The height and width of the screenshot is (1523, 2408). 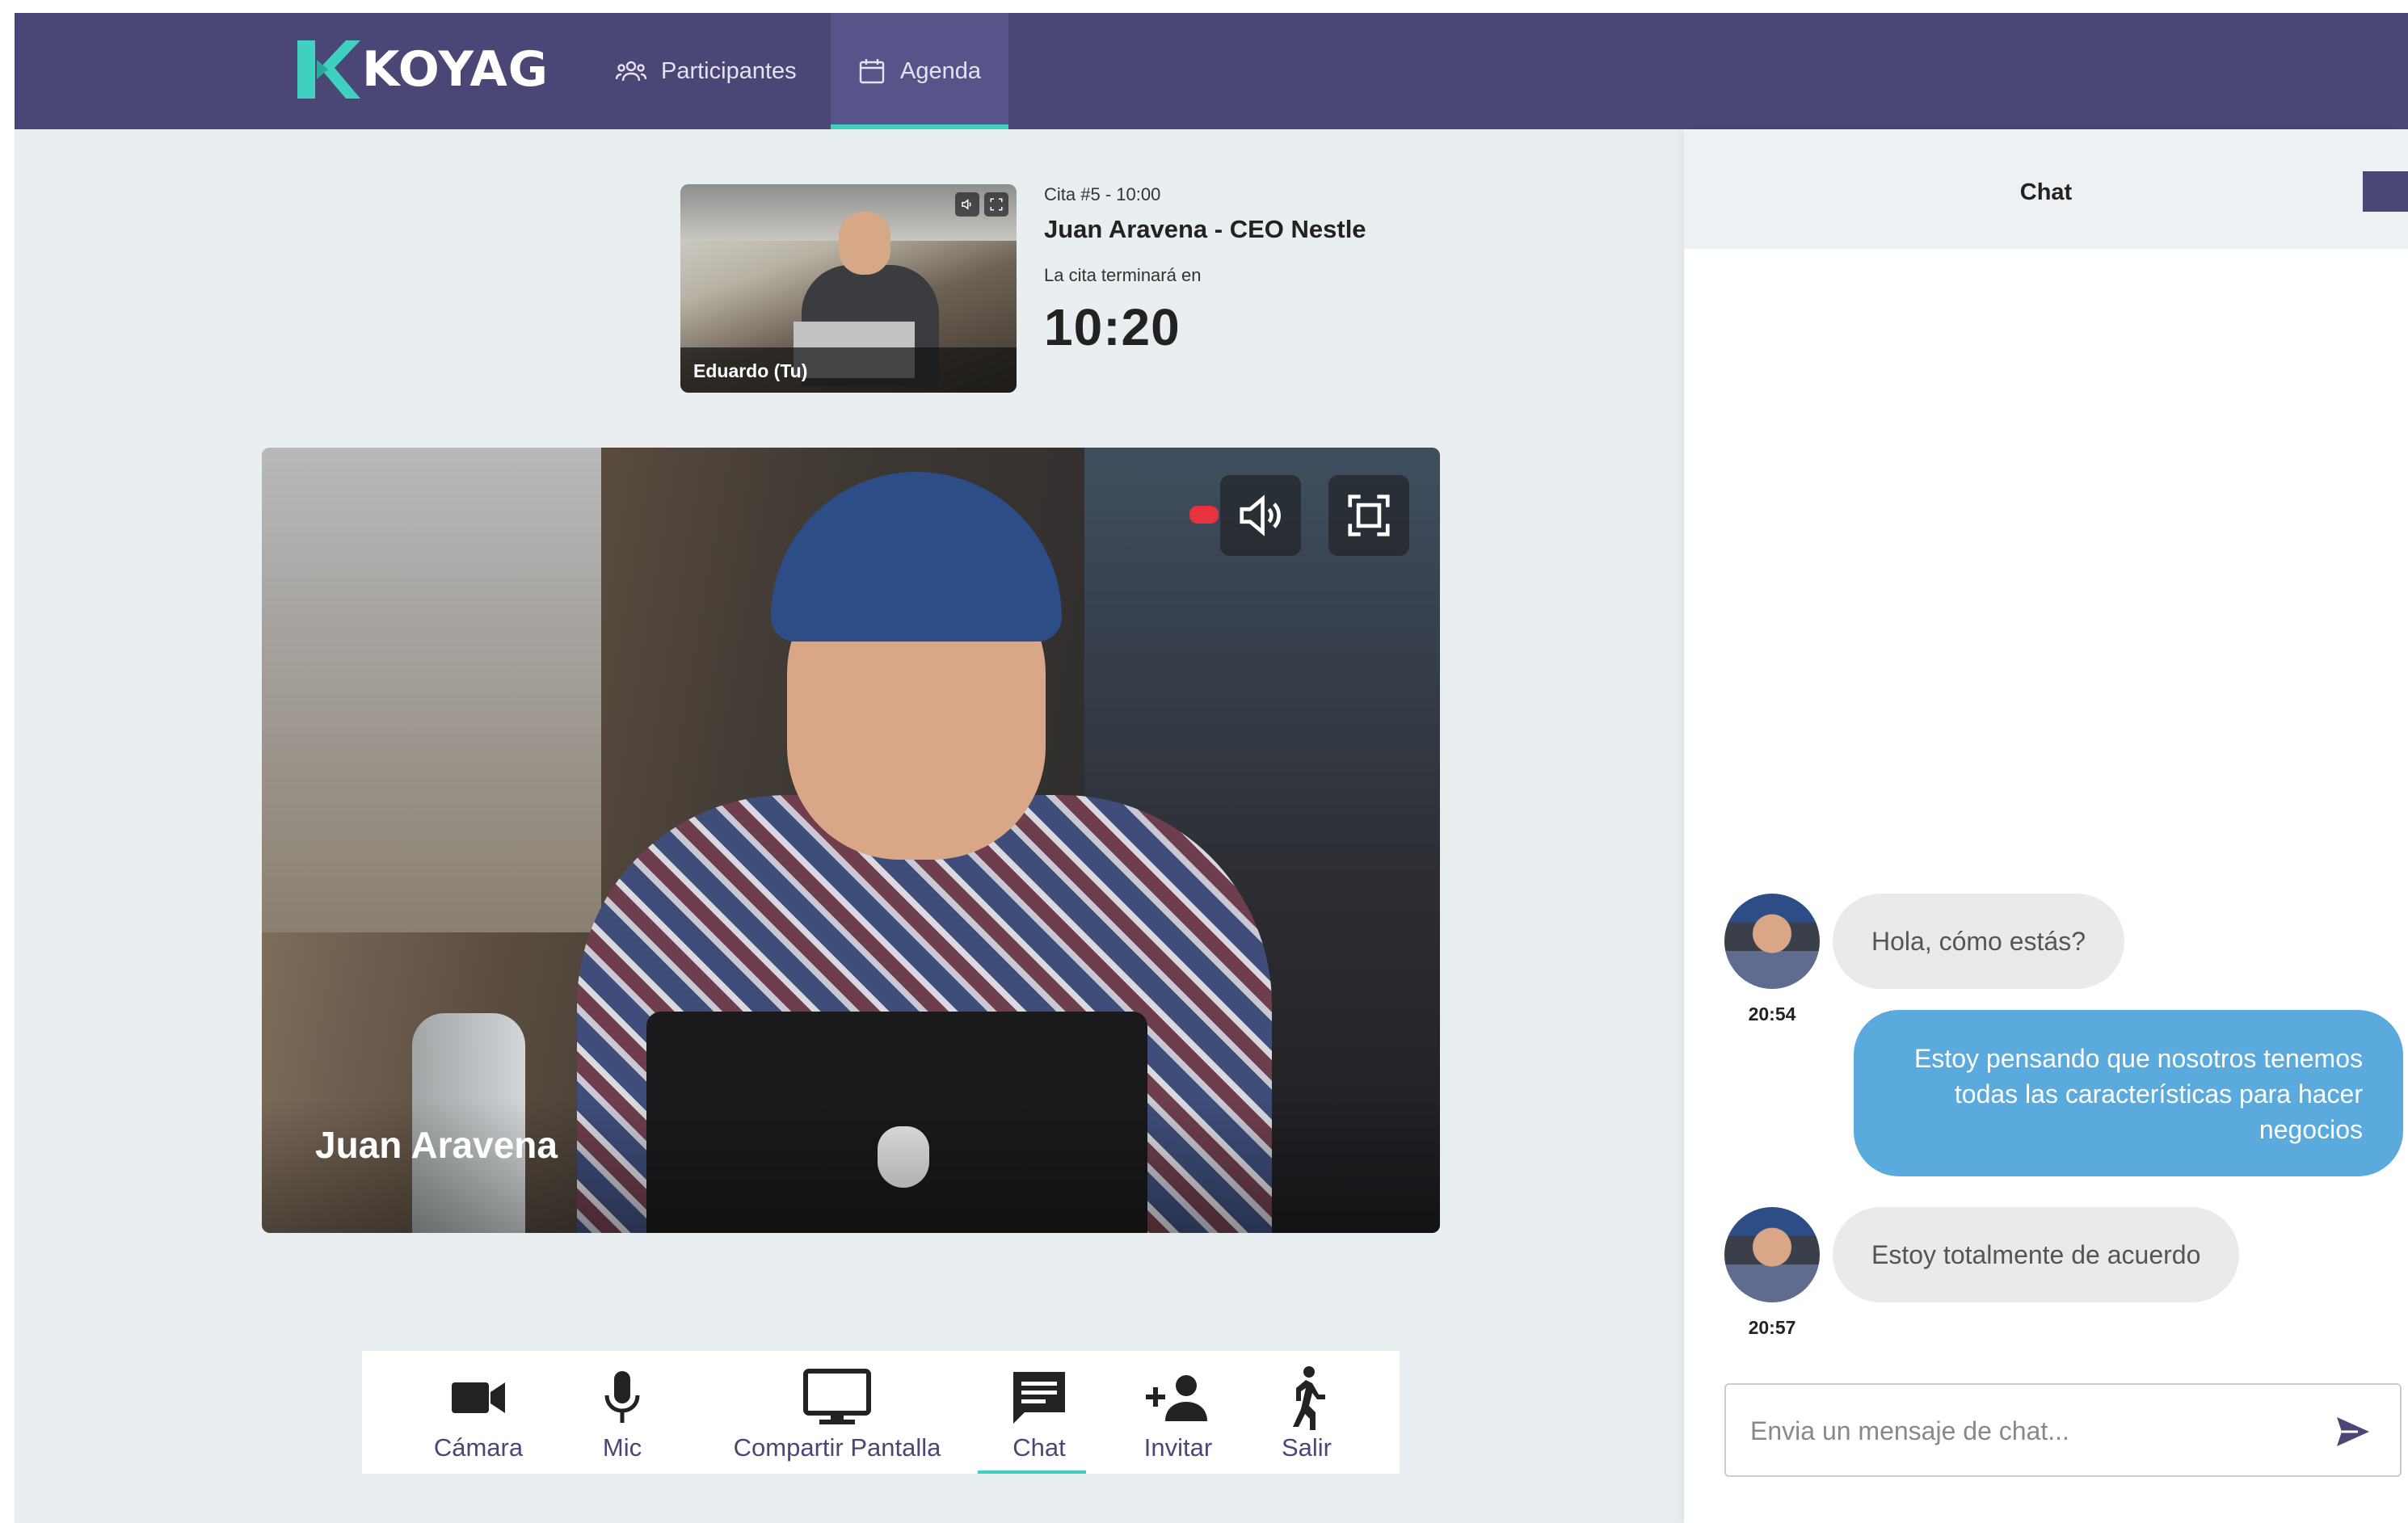 I want to click on camera-button: Cámara, so click(x=478, y=1412).